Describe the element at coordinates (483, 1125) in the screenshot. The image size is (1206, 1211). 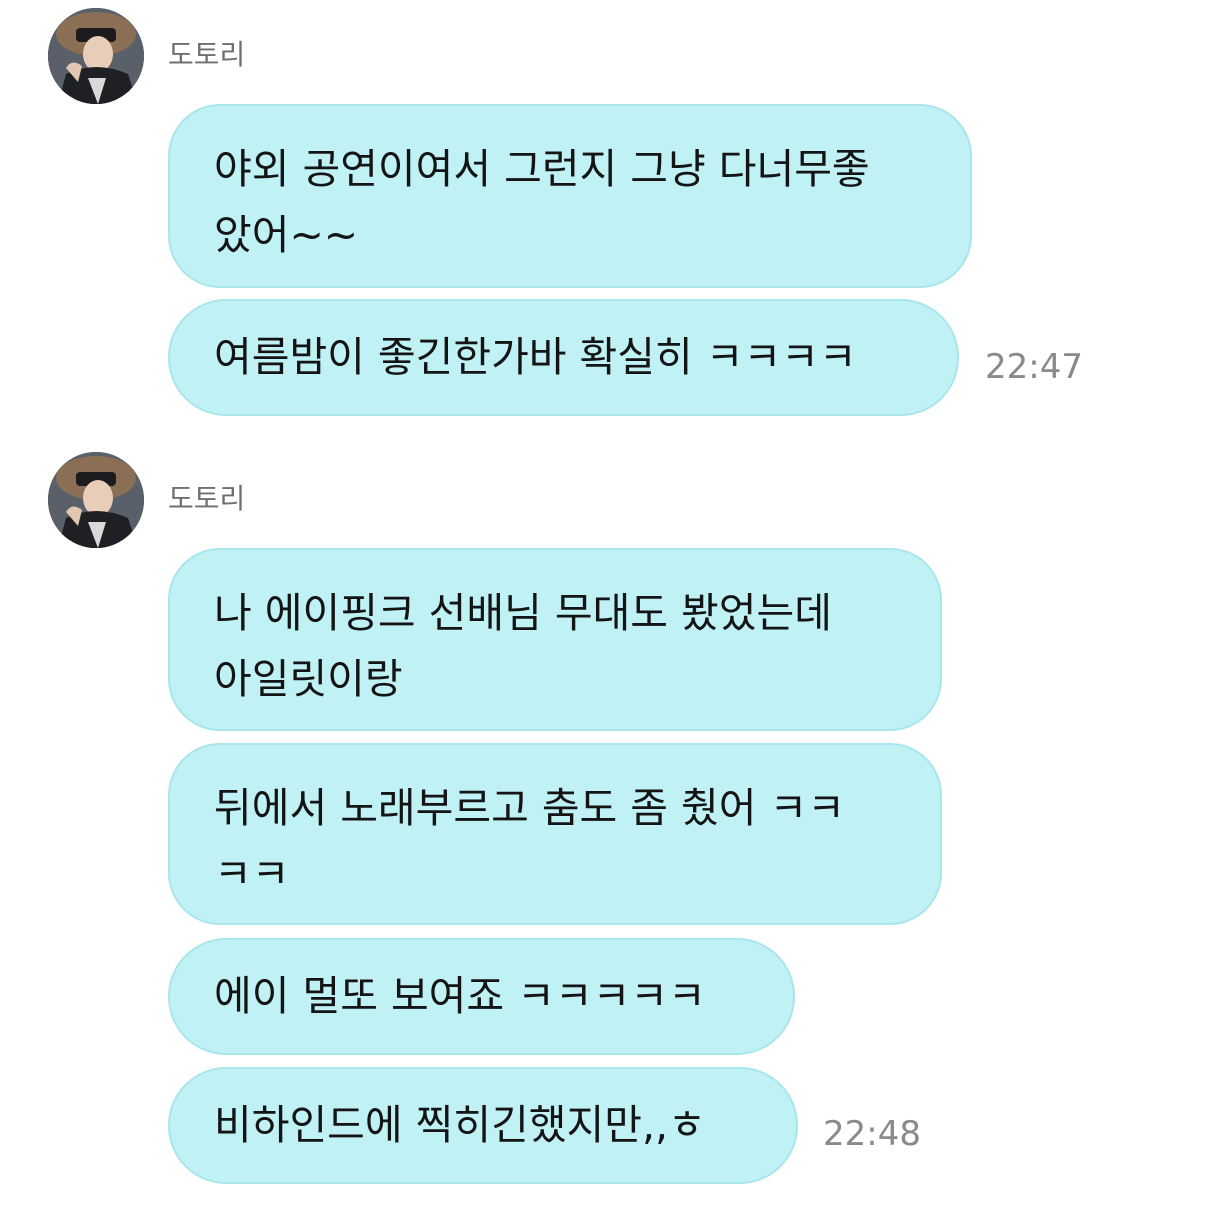
I see `message-bubble: 비하인드에 찍히긴했지만,,ㅎ` at that location.